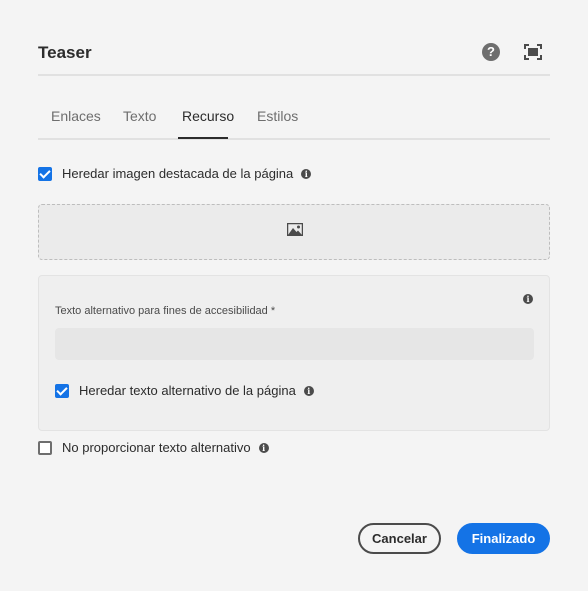  What do you see at coordinates (187, 390) in the screenshot?
I see `inherit-alt-label: Heredar texto alternativo de la página` at bounding box center [187, 390].